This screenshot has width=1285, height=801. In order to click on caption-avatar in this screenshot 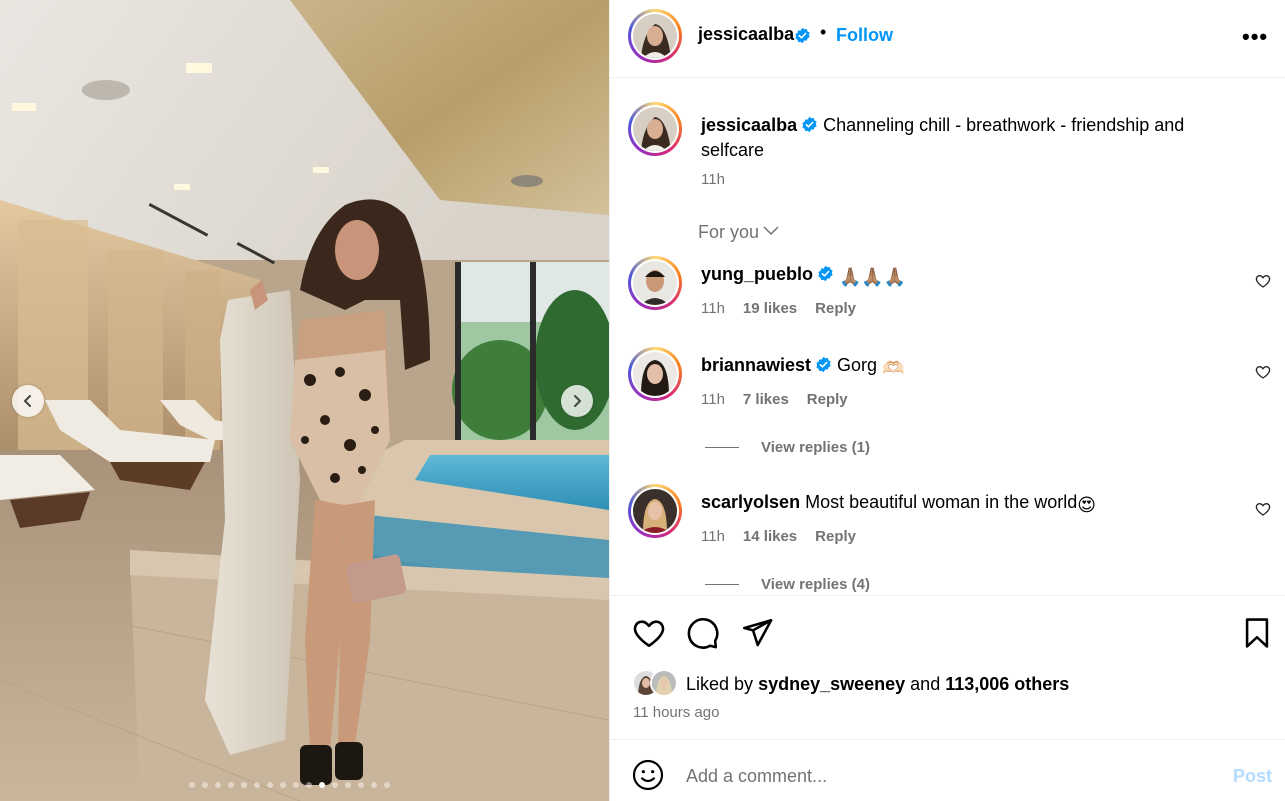, I will do `click(655, 129)`.